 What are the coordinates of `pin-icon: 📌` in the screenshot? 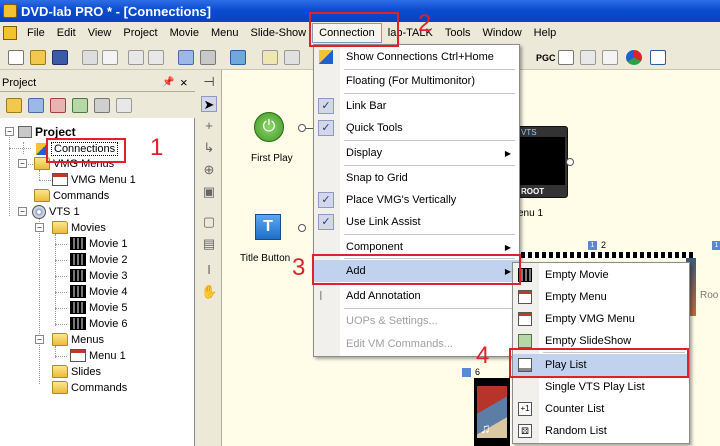 It's located at (168, 82).